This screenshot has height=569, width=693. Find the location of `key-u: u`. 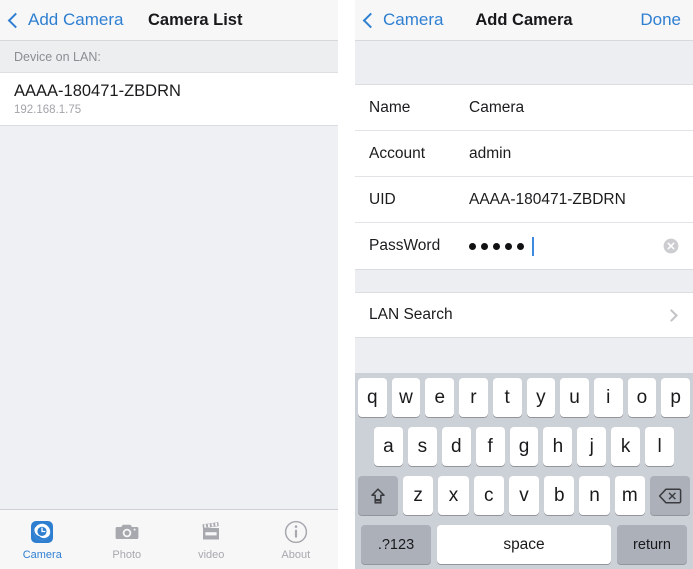

key-u: u is located at coordinates (574, 397).